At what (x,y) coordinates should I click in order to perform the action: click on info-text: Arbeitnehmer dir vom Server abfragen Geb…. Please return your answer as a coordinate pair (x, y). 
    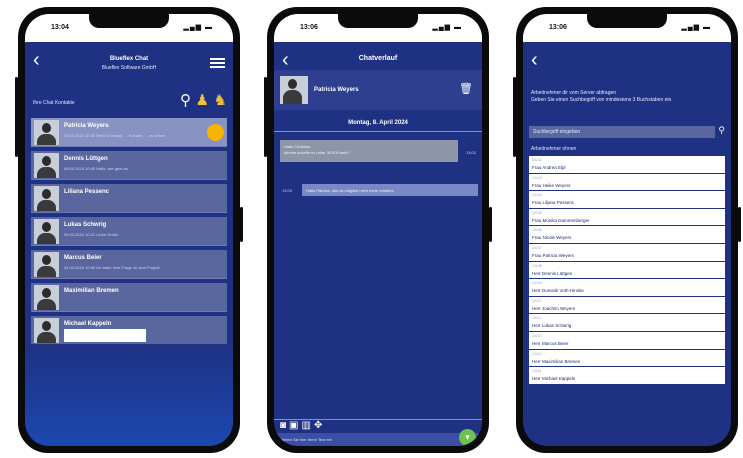
    Looking at the image, I should click on (602, 96).